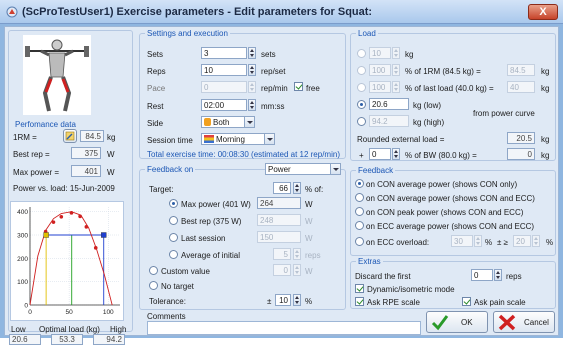  What do you see at coordinates (440, 323) in the screenshot?
I see `check-icon` at bounding box center [440, 323].